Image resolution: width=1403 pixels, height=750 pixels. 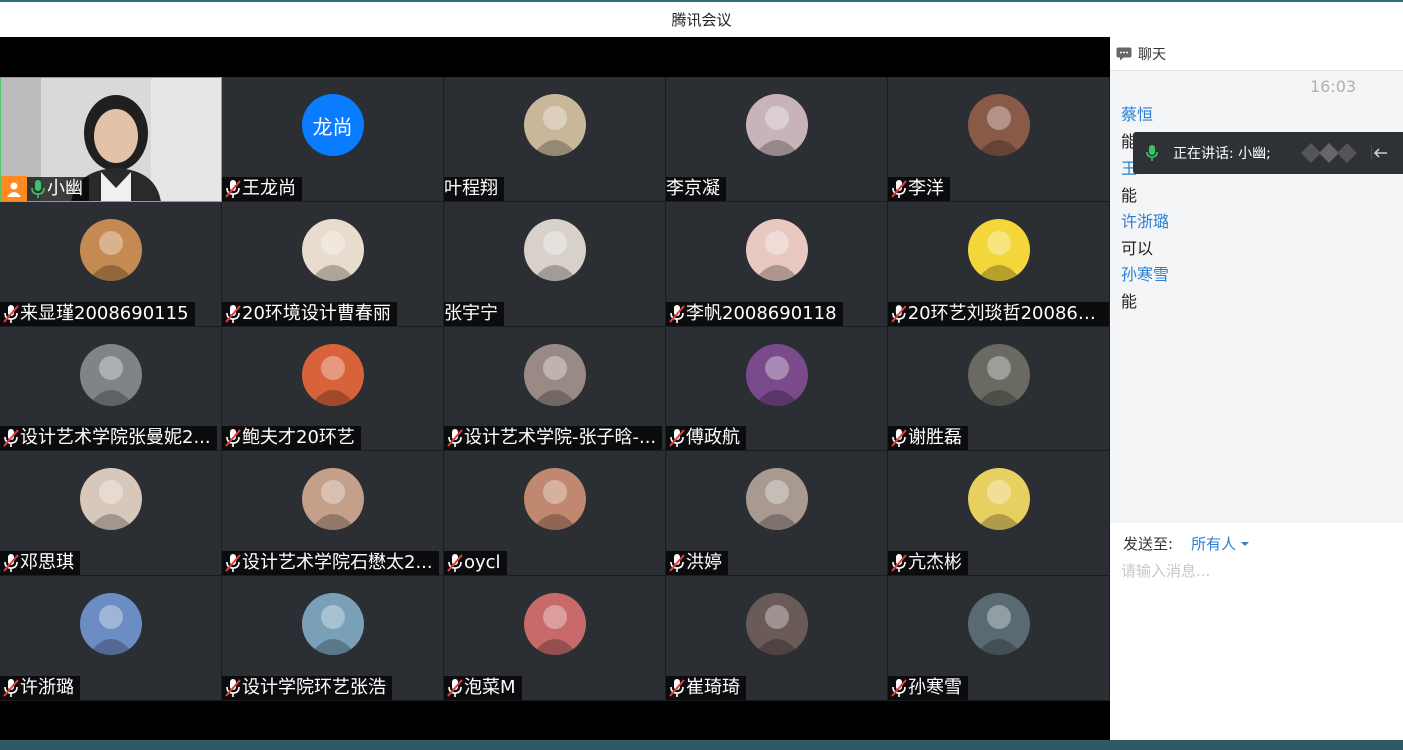 What do you see at coordinates (1245, 544) in the screenshot?
I see `chevron-down-icon` at bounding box center [1245, 544].